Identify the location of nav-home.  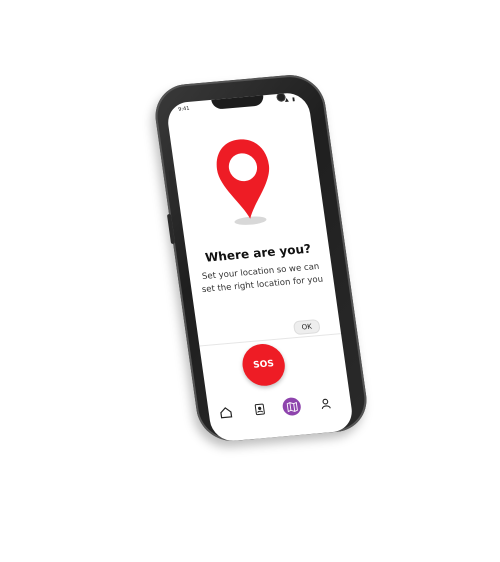
(226, 412).